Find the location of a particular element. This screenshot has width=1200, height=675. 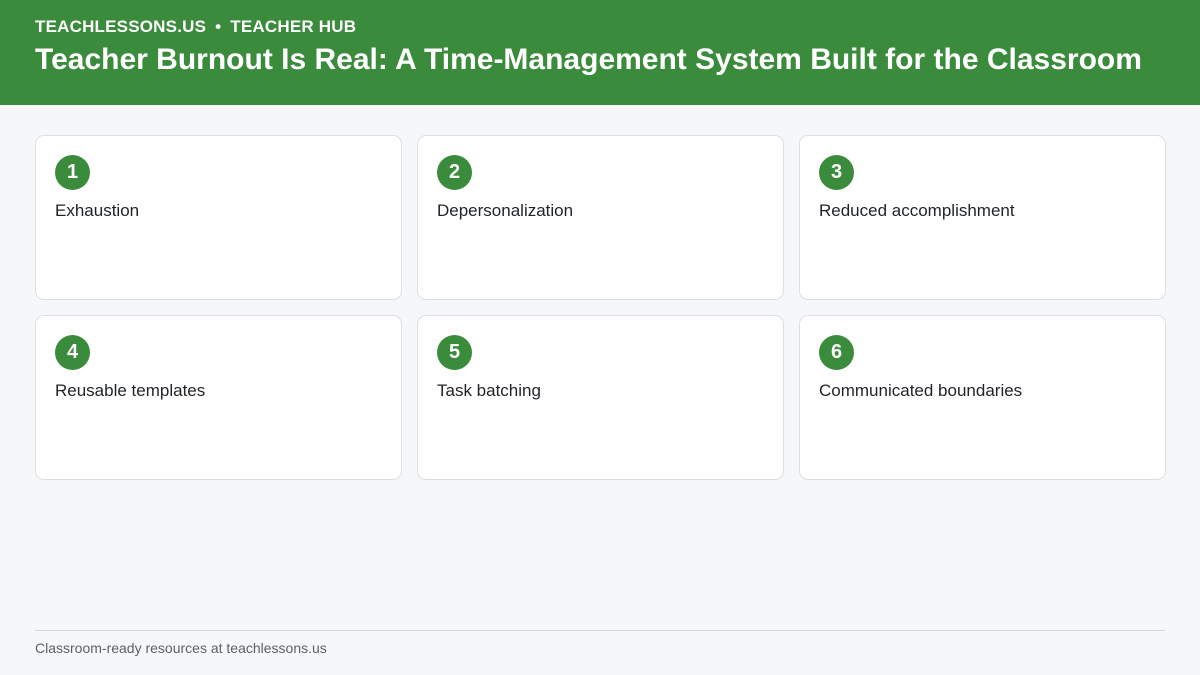

card-1: 1 Exhaustion is located at coordinates (218, 217).